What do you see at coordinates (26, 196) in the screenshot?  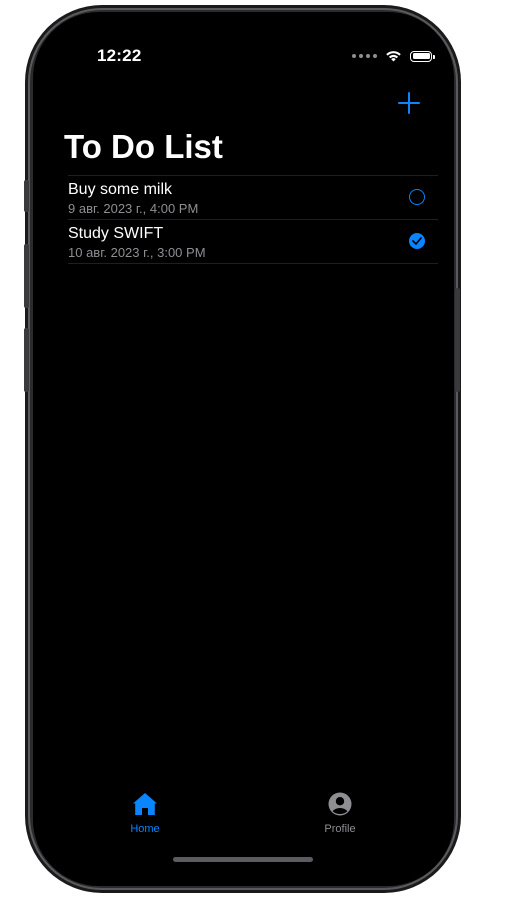 I see `action-button` at bounding box center [26, 196].